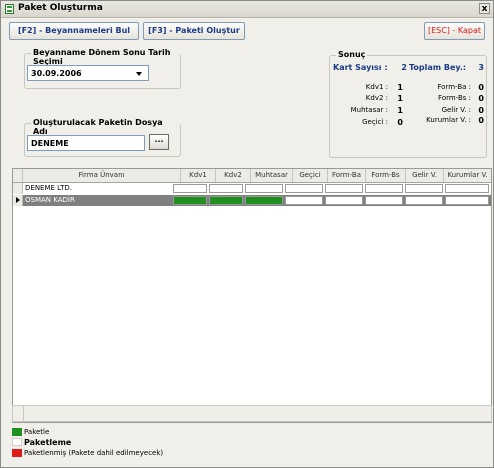  Describe the element at coordinates (50, 143) in the screenshot. I see `package-file-name-value: DENEME` at that location.